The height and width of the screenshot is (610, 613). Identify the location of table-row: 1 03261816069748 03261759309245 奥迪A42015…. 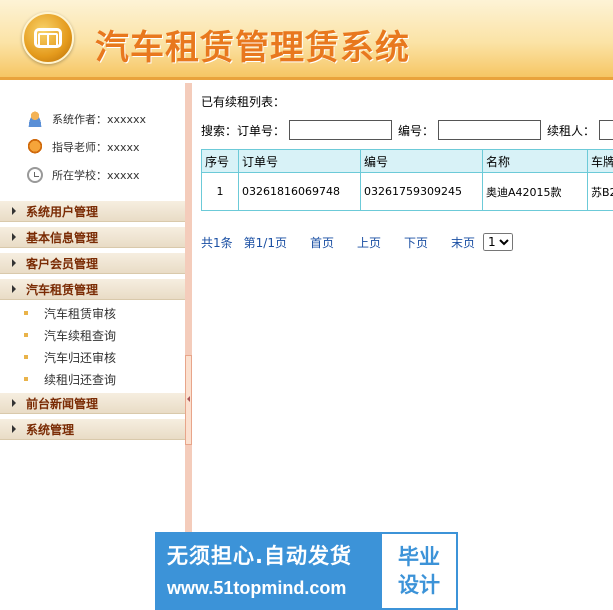
(407, 191).